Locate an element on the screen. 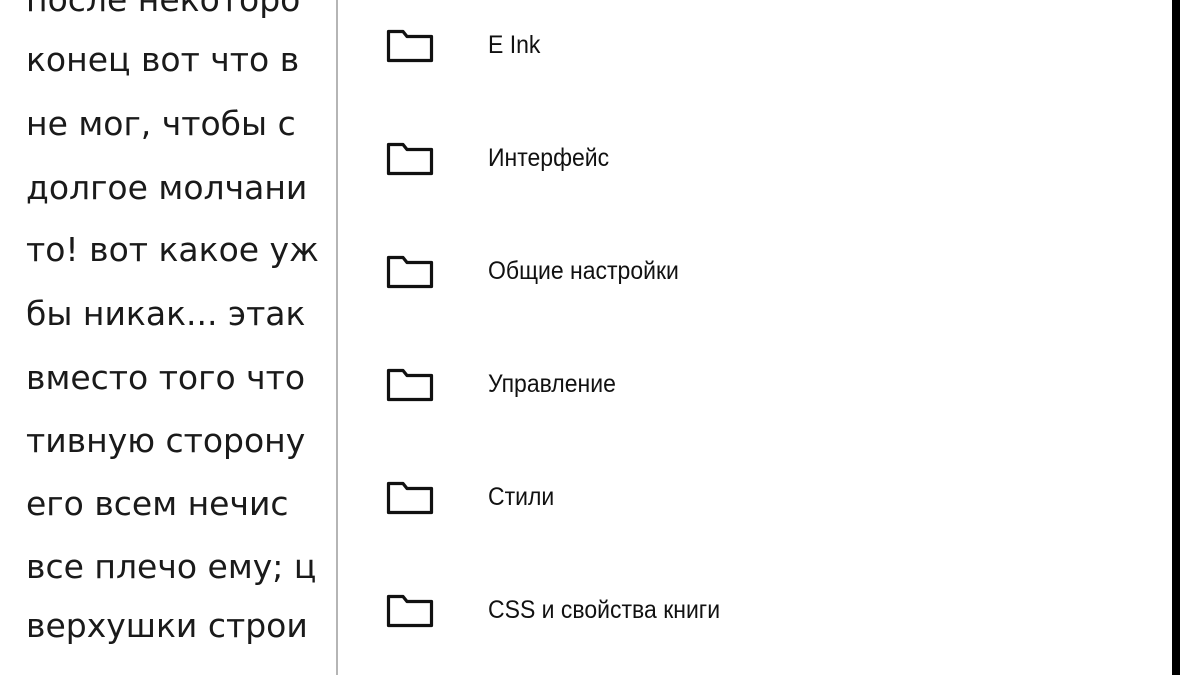  book-text-line: верхушки строи is located at coordinates (167, 625).